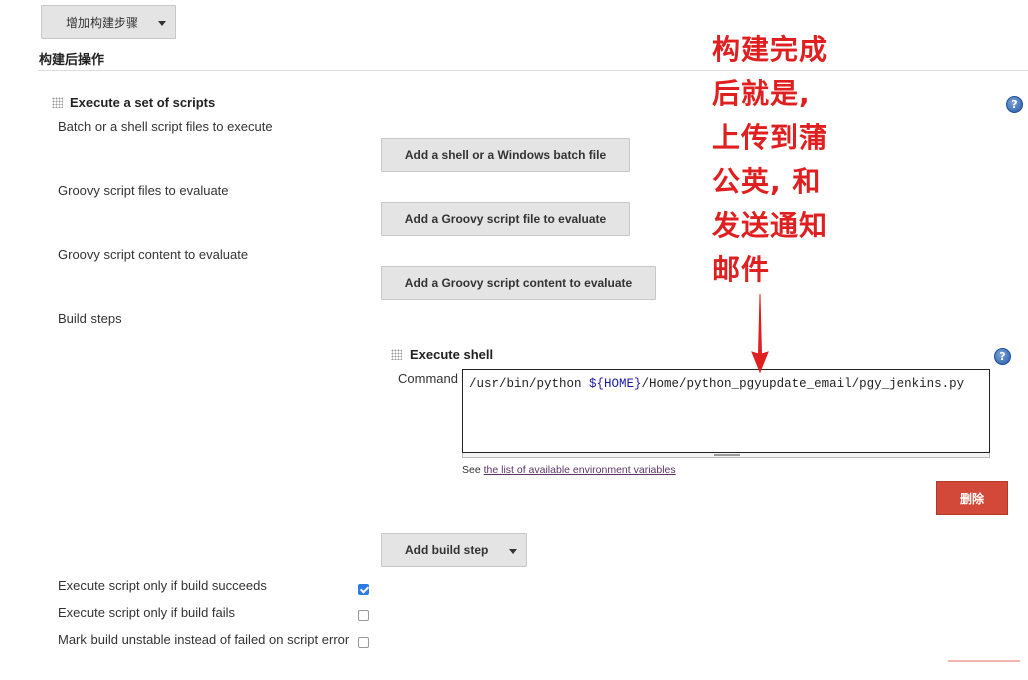  I want to click on add-build-step-button: Add build step, so click(454, 550).